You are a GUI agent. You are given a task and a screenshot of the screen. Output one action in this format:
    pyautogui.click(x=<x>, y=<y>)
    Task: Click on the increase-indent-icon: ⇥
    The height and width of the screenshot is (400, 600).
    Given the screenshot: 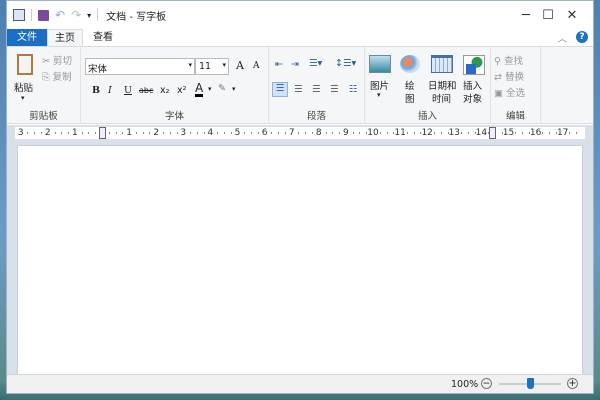 What is the action you would take?
    pyautogui.click(x=295, y=64)
    